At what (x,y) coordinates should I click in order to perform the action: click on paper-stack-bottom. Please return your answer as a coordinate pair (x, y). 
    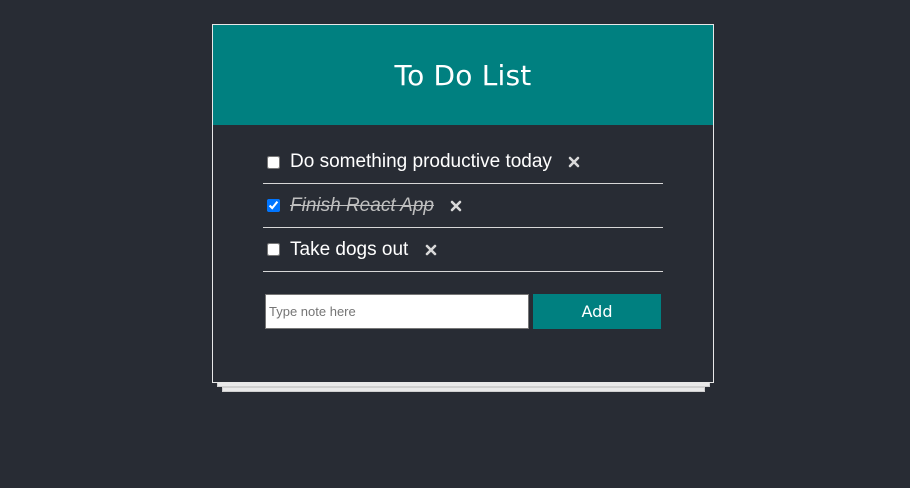
    Looking at the image, I should click on (463, 389).